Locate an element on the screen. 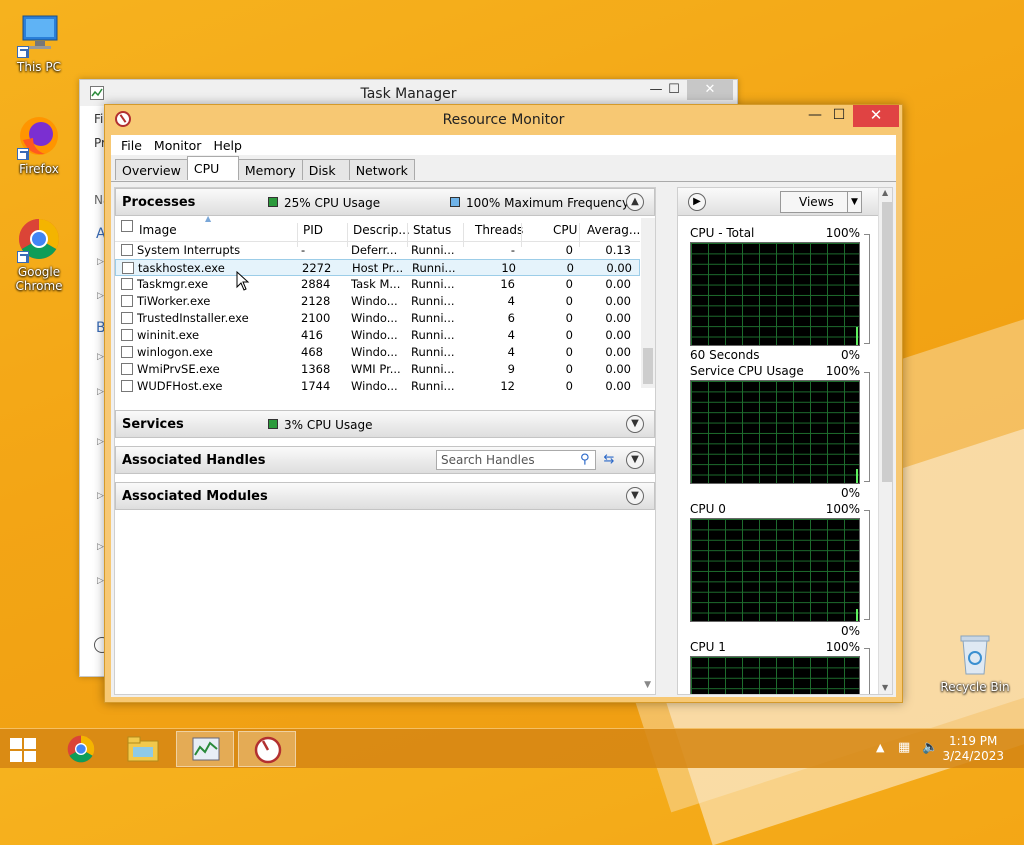  handles-section-header: Associated Handles Search Handles ⚲ ⇆ ▼ is located at coordinates (385, 460).